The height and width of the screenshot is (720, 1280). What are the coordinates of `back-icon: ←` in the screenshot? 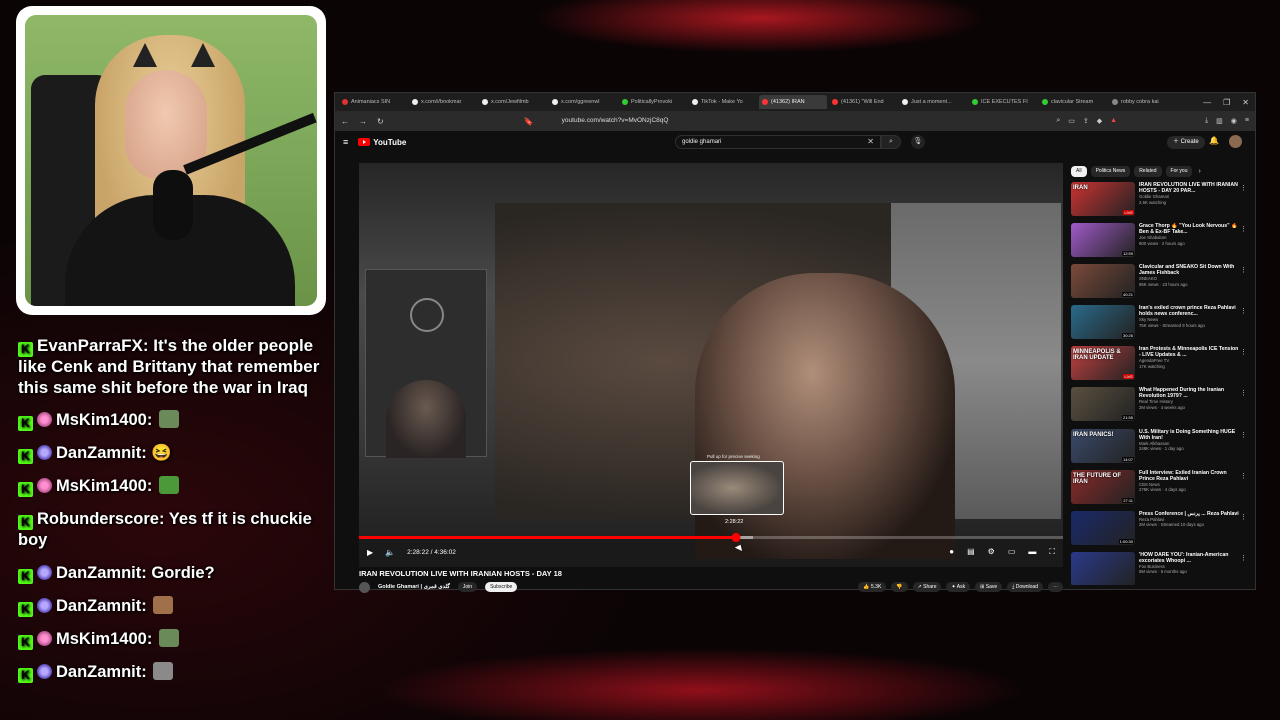 It's located at (345, 121).